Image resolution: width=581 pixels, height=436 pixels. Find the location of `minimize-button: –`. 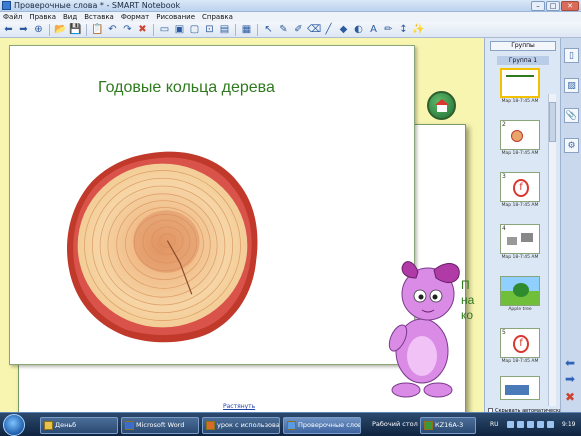

minimize-button: – is located at coordinates (538, 6).